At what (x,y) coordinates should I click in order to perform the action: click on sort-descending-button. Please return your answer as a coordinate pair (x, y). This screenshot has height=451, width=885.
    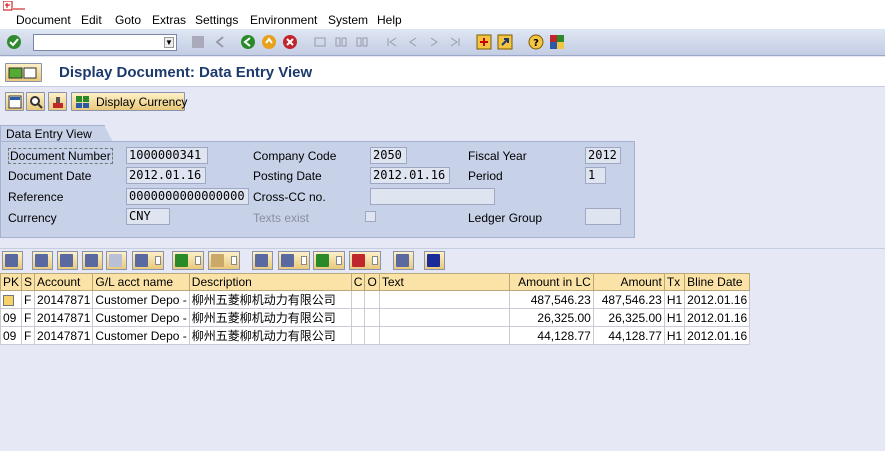
    Looking at the image, I should click on (67, 260).